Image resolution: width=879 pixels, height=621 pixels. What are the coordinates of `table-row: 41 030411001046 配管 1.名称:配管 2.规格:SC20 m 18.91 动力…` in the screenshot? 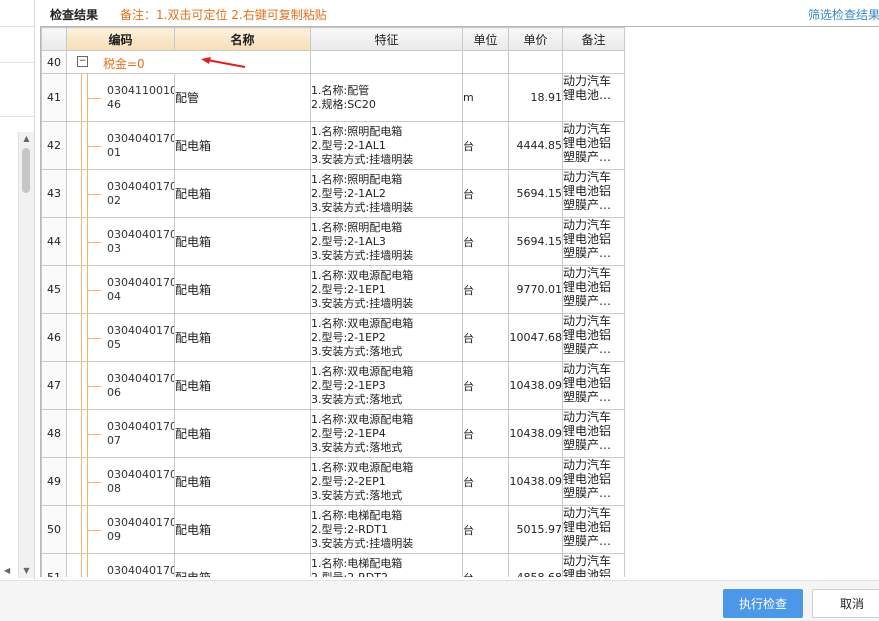 It's located at (333, 97).